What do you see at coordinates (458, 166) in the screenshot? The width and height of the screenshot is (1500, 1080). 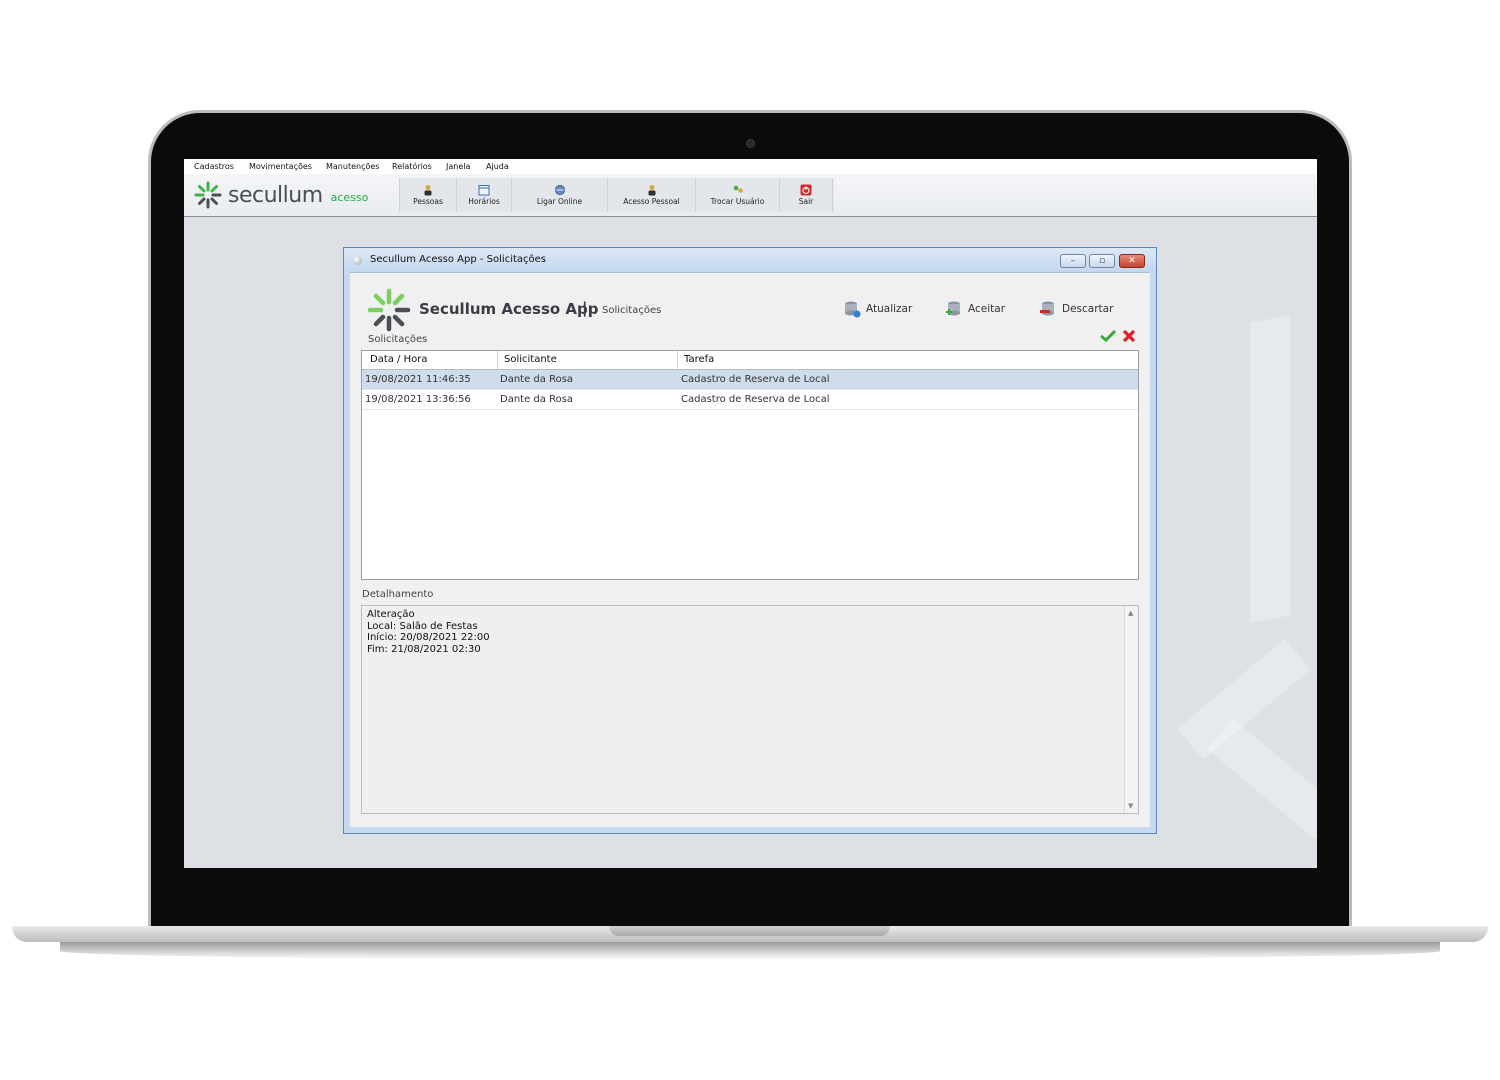 I see `menu-janela: Janela` at bounding box center [458, 166].